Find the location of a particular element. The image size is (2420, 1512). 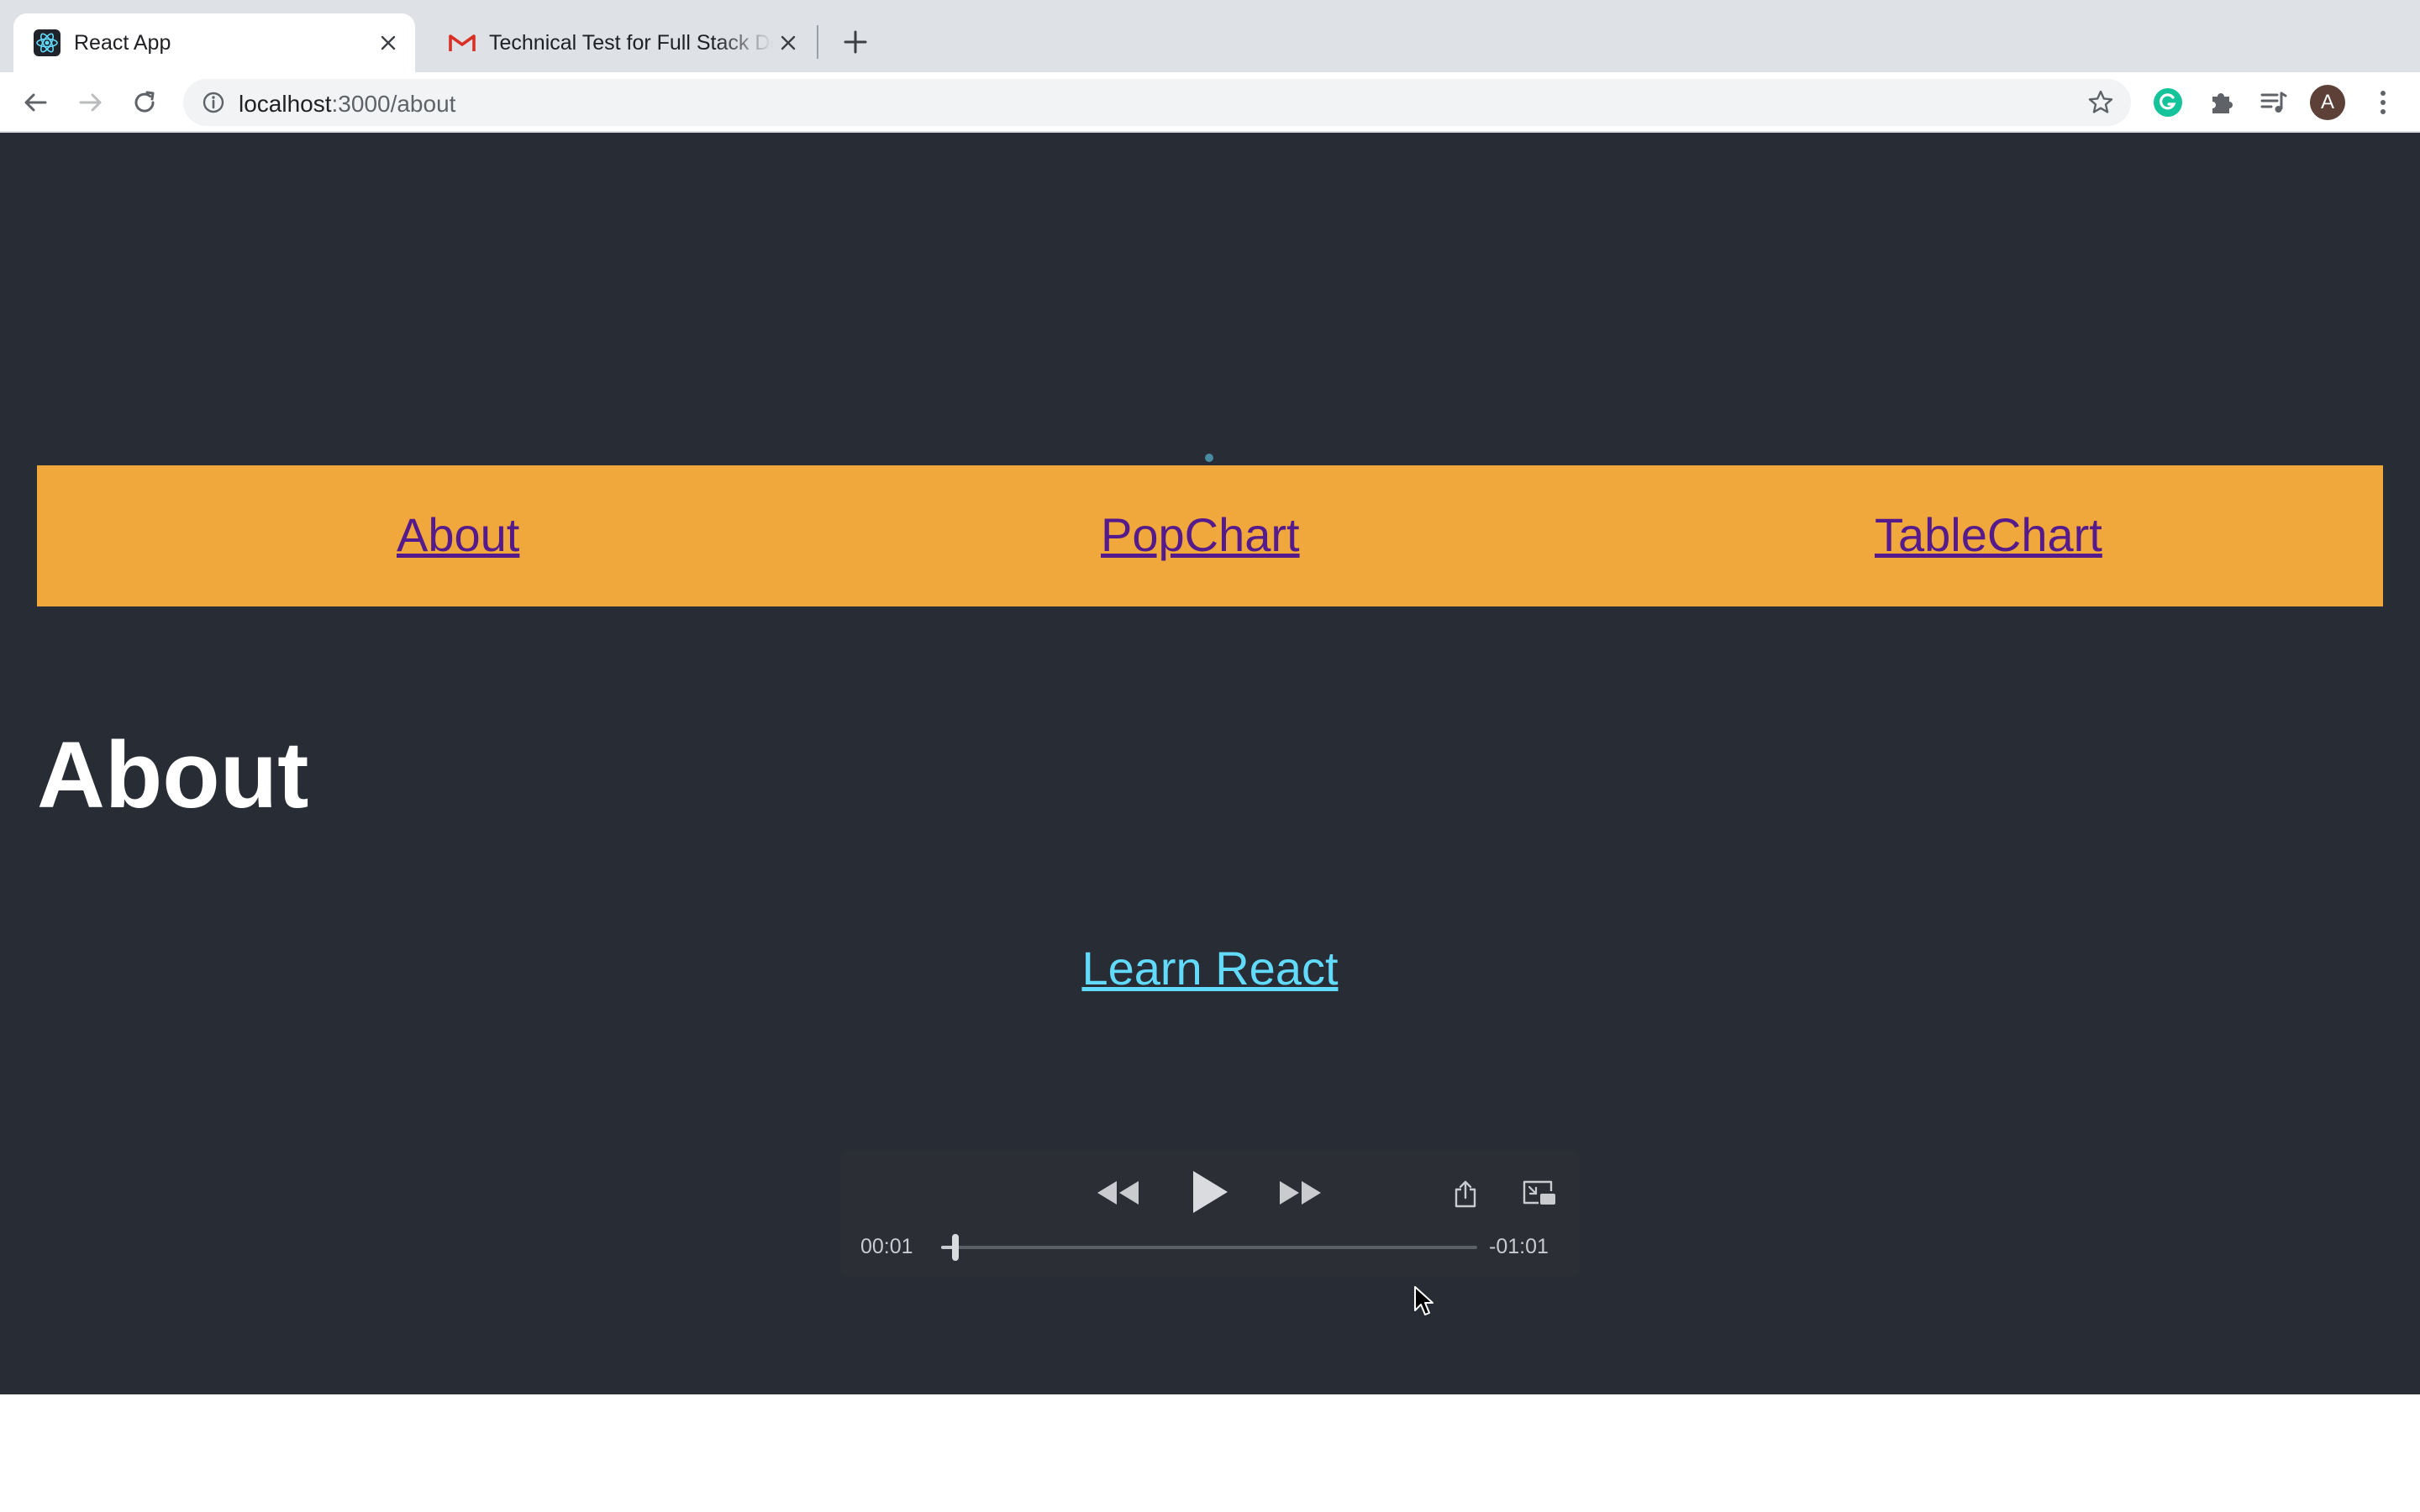

back-arrow-icon is located at coordinates (35, 102).